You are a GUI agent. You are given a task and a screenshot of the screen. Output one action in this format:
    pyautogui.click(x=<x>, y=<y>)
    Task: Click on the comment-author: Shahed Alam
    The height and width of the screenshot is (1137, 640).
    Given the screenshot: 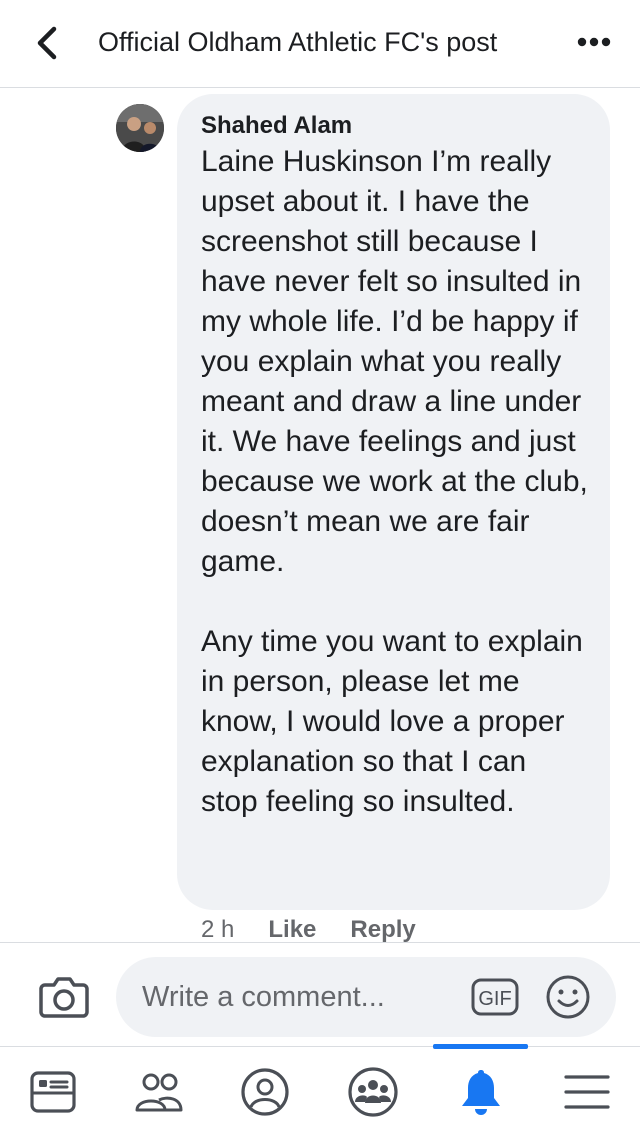 What is the action you would take?
    pyautogui.click(x=394, y=126)
    